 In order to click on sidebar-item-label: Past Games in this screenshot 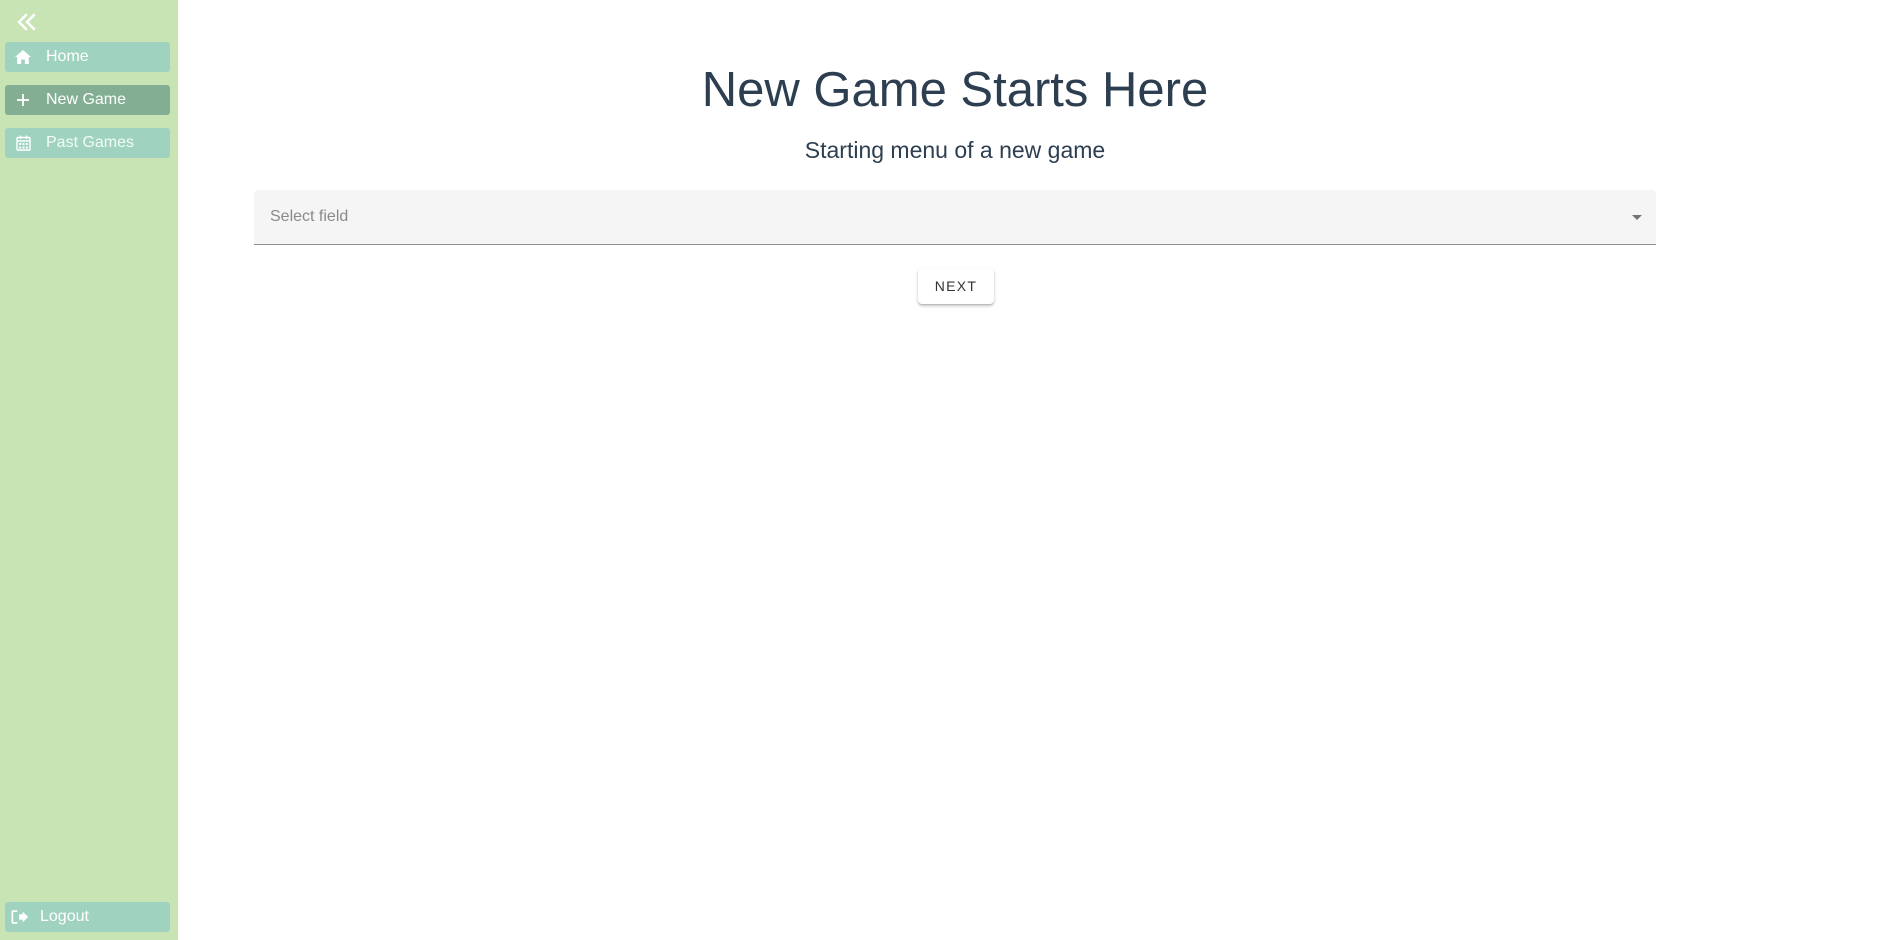, I will do `click(90, 142)`.